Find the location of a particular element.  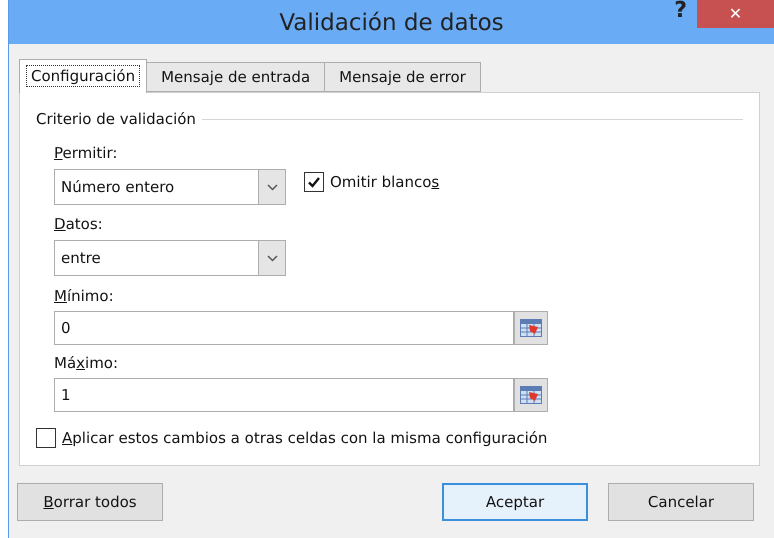

tab: Mensaje de entrada is located at coordinates (236, 77).